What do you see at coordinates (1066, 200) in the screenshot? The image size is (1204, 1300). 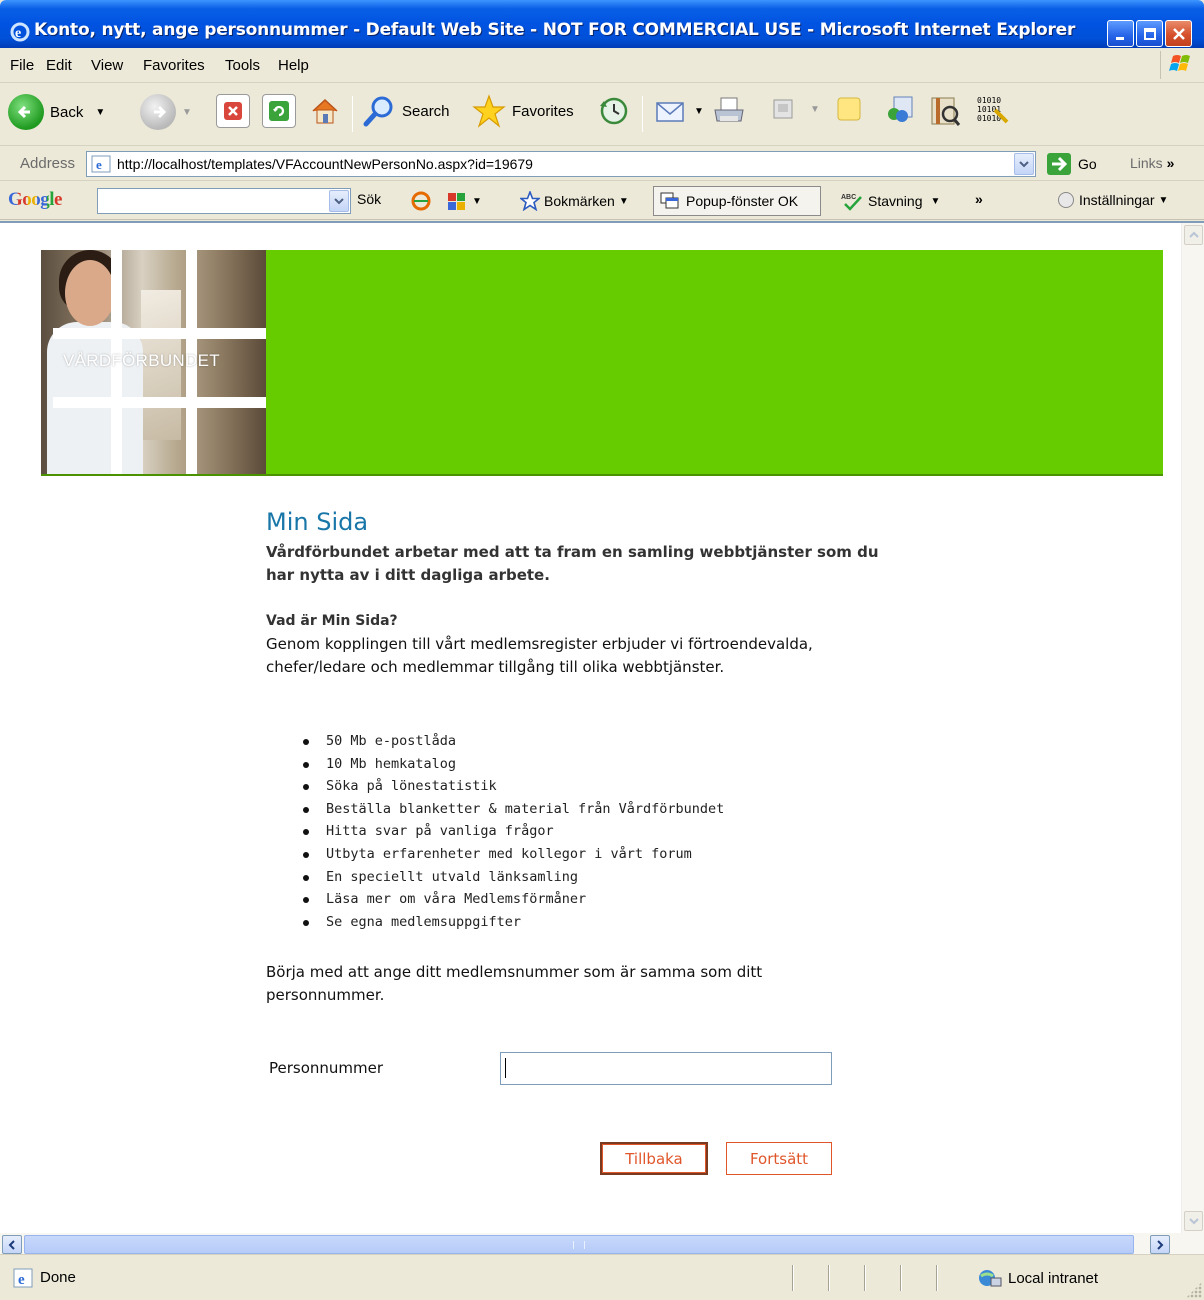 I see `settings-circle-icon` at bounding box center [1066, 200].